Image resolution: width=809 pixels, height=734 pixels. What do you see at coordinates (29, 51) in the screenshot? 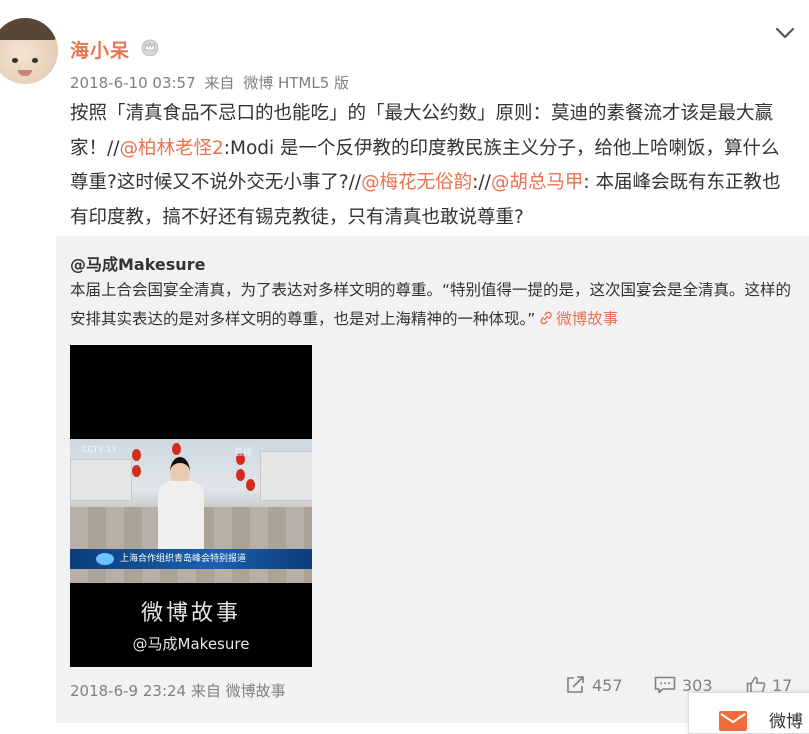
I see `avatar` at bounding box center [29, 51].